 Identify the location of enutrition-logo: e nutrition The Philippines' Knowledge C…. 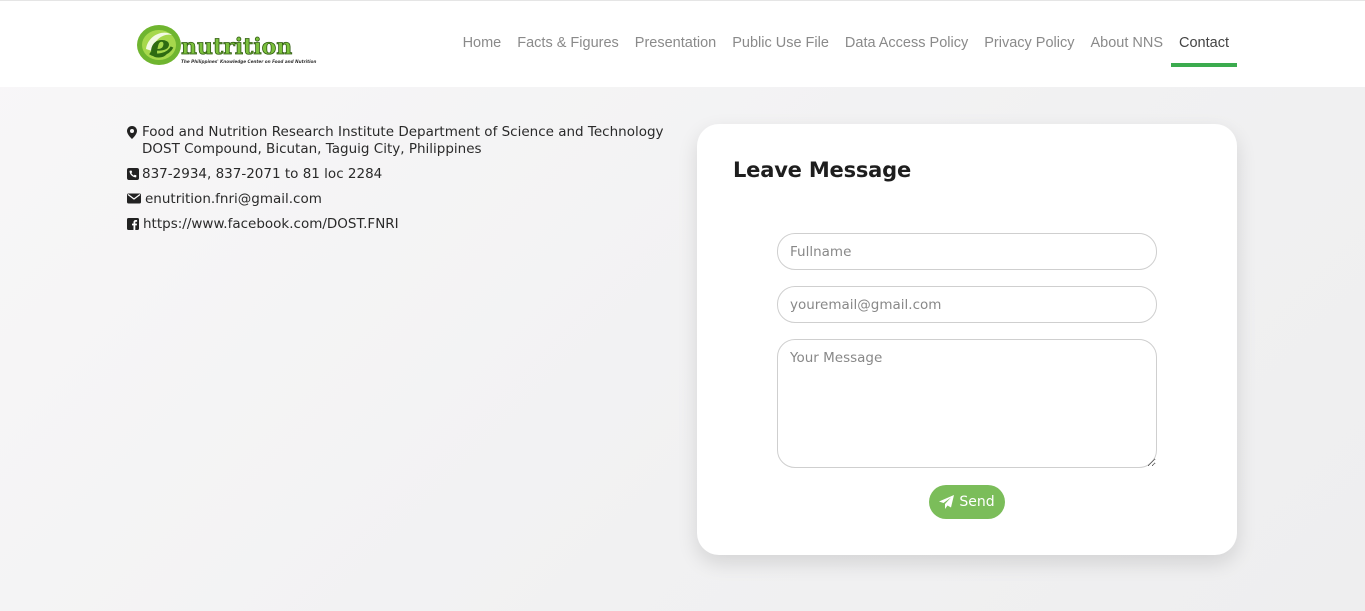
(229, 45).